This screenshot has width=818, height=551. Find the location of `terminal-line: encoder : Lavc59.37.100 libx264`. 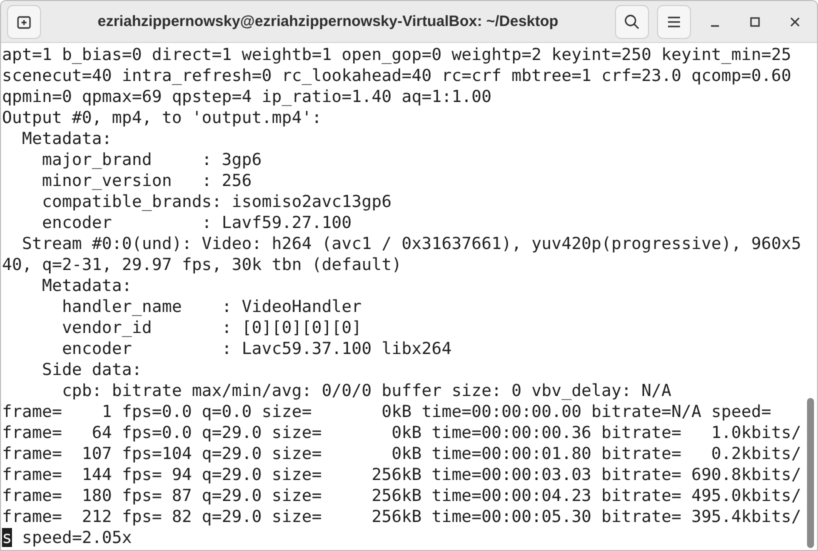

terminal-line: encoder : Lavc59.37.100 libx264 is located at coordinates (256, 348).